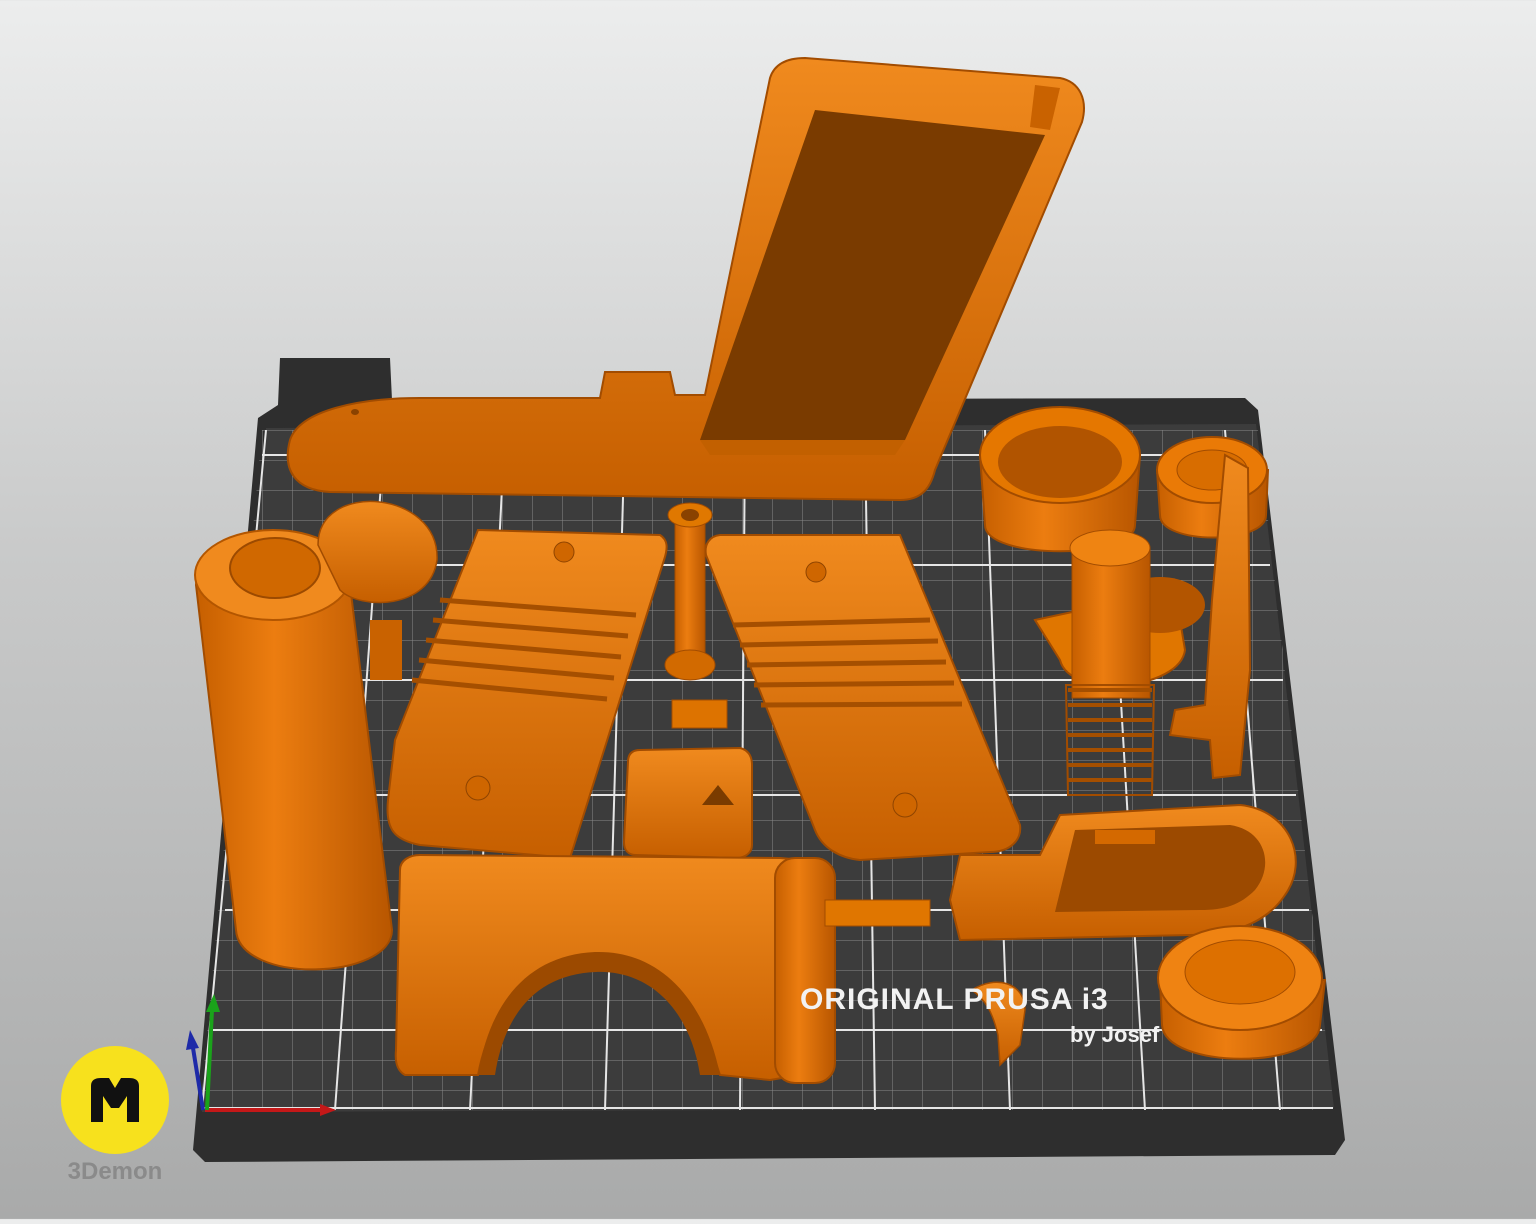  What do you see at coordinates (687, 803) in the screenshot?
I see `button-tile-part` at bounding box center [687, 803].